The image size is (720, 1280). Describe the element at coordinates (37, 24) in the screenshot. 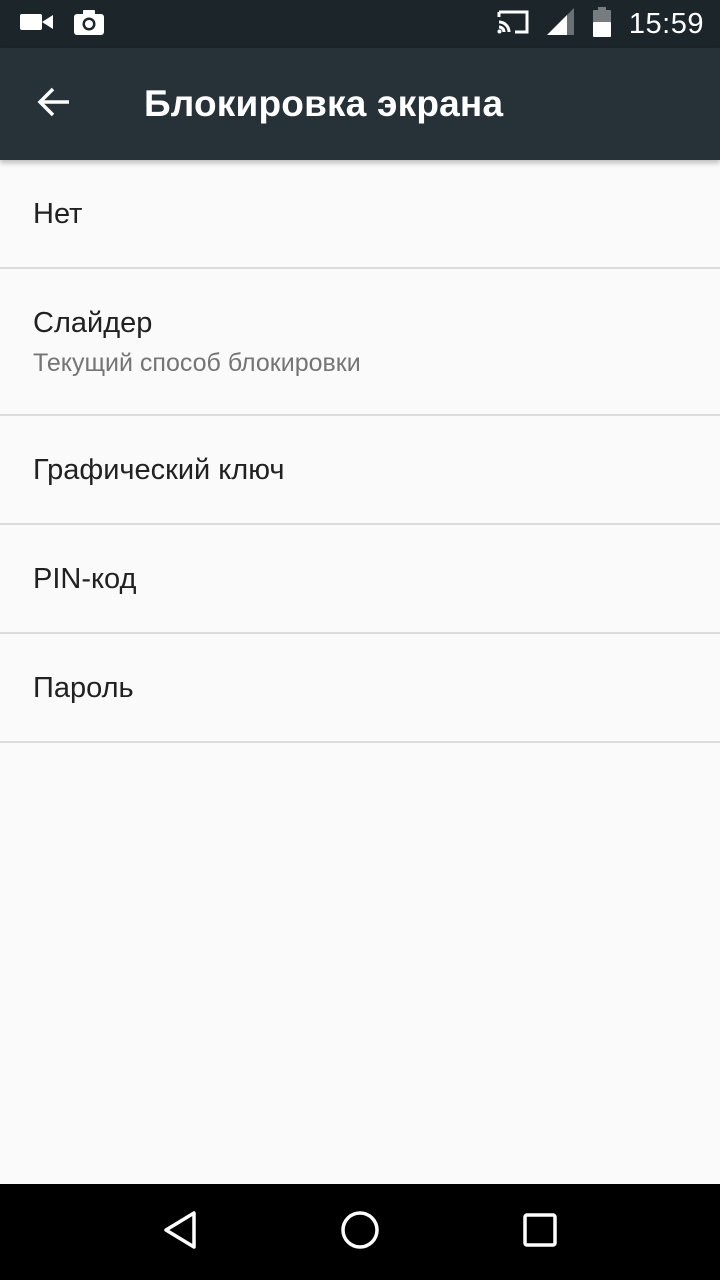

I see `video-camera-icon` at that location.